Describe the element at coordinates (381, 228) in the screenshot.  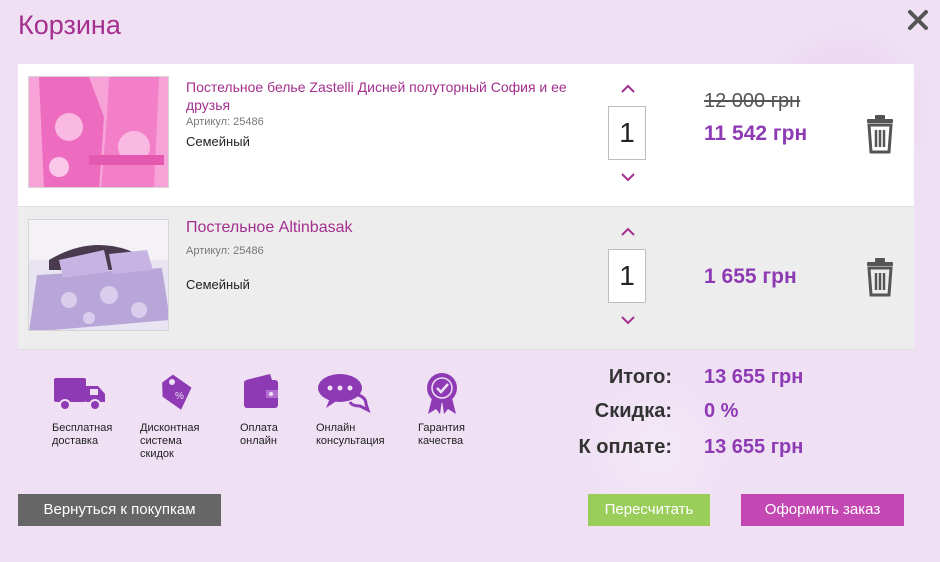
I see `product-name: Постельное Altinbasak` at that location.